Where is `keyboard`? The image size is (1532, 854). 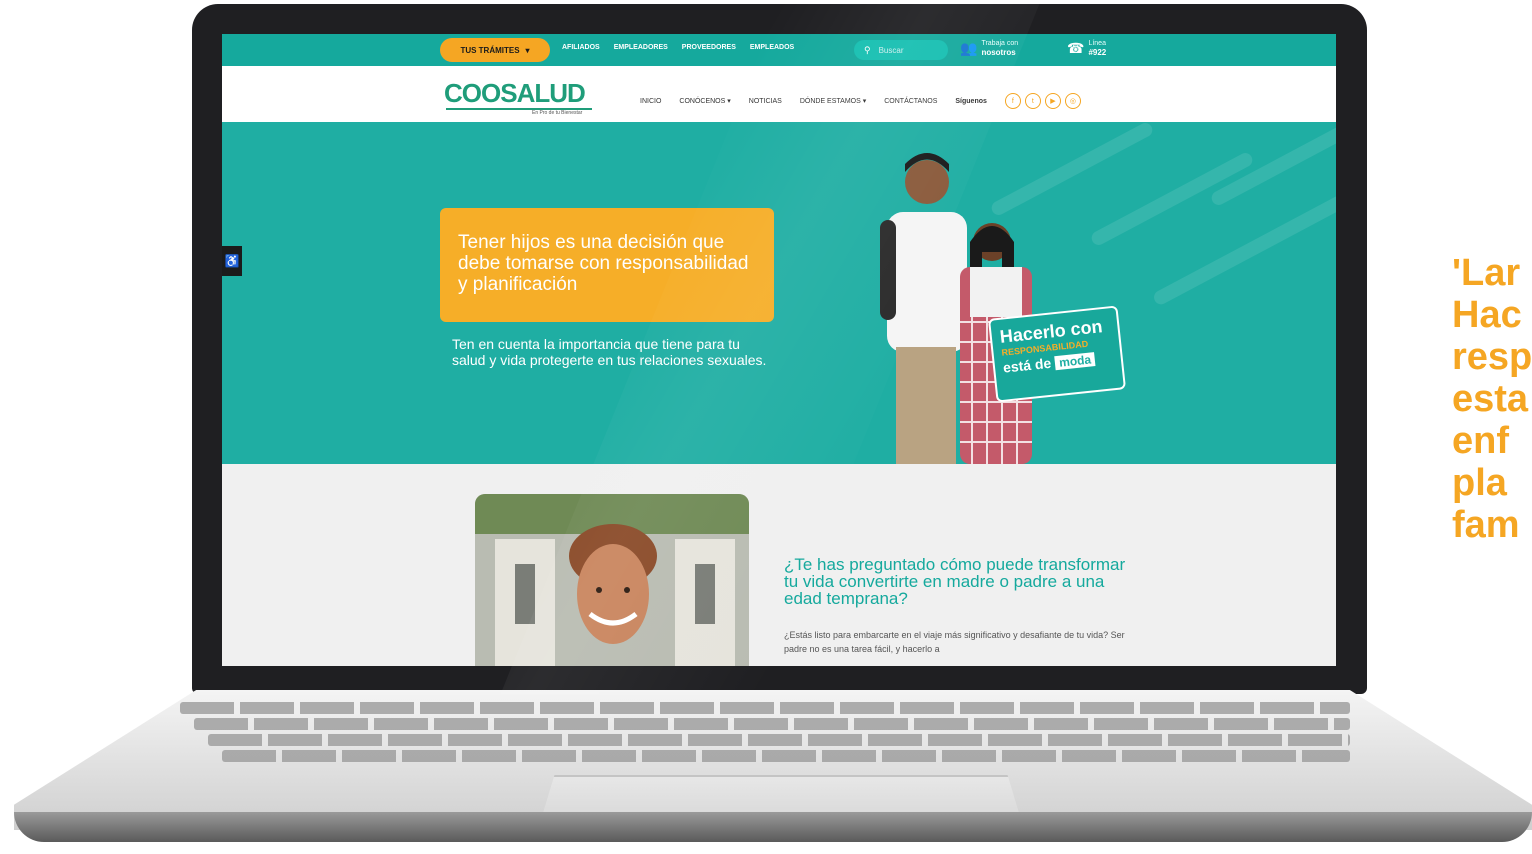 keyboard is located at coordinates (765, 737).